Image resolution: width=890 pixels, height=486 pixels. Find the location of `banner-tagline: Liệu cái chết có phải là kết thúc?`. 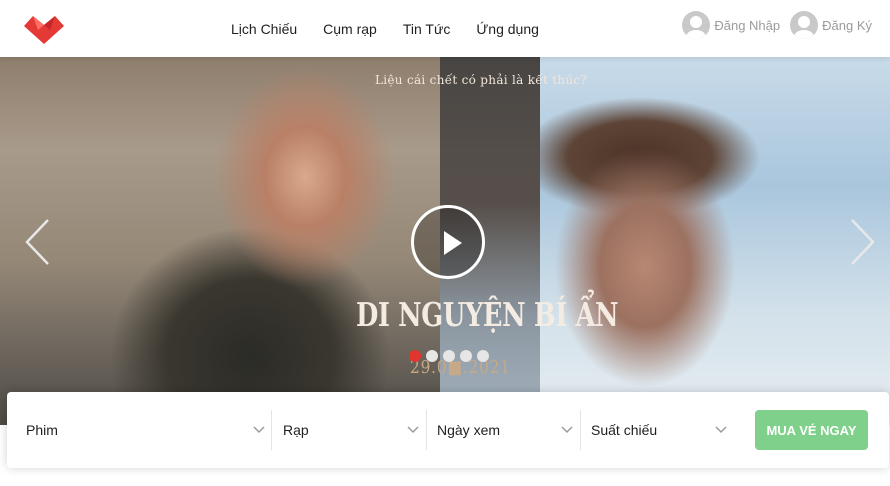

banner-tagline: Liệu cái chết có phải là kết thúc? is located at coordinates (481, 80).